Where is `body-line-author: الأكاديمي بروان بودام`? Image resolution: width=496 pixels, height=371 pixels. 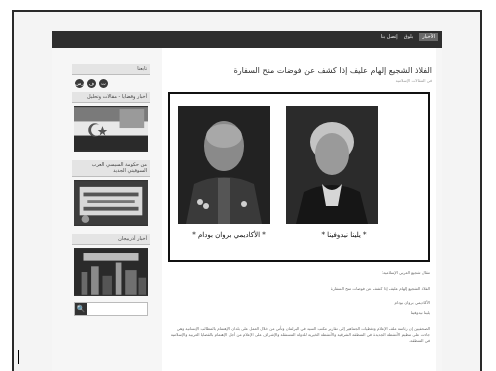 body-line-author: الأكاديمي بروان بودام is located at coordinates (412, 302).